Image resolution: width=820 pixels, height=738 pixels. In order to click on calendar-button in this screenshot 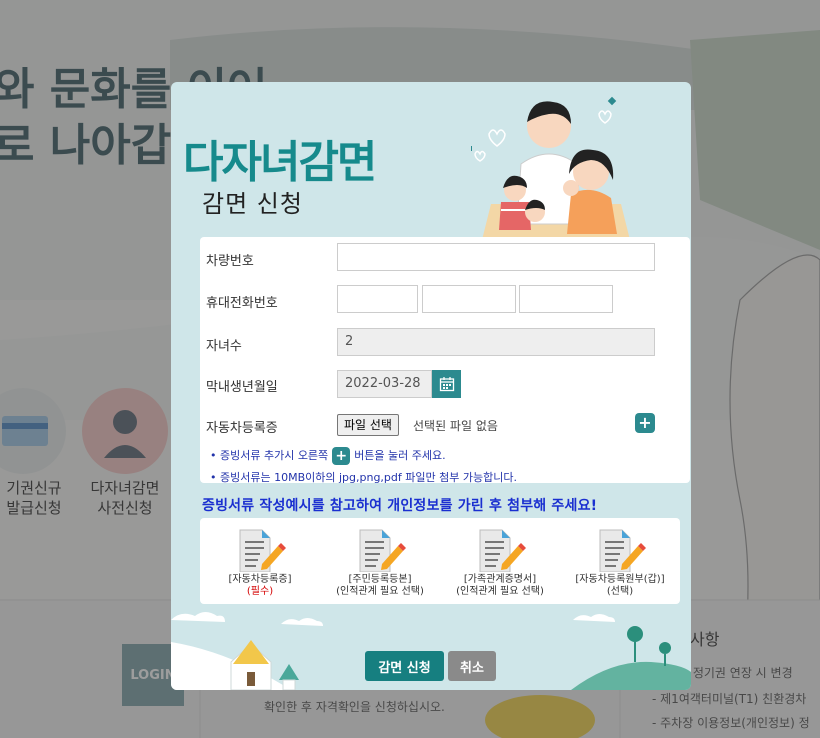, I will do `click(446, 384)`.